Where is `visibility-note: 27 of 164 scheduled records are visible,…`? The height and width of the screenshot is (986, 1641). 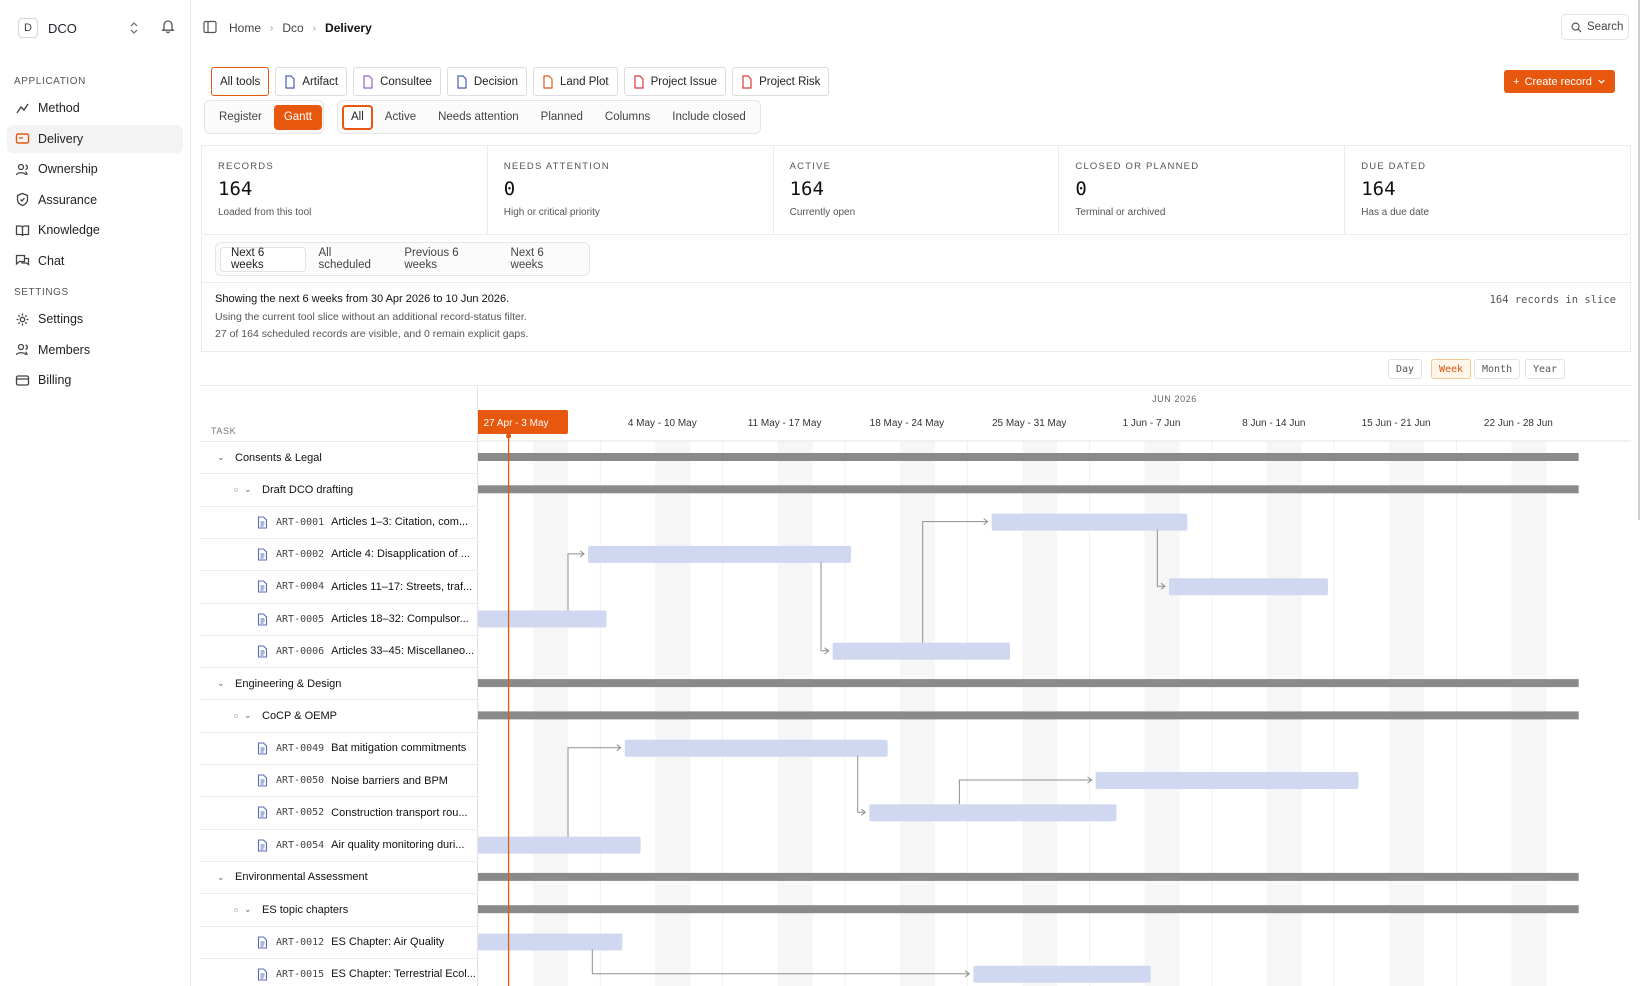
visibility-note: 27 of 164 scheduled records are visible,… is located at coordinates (372, 334).